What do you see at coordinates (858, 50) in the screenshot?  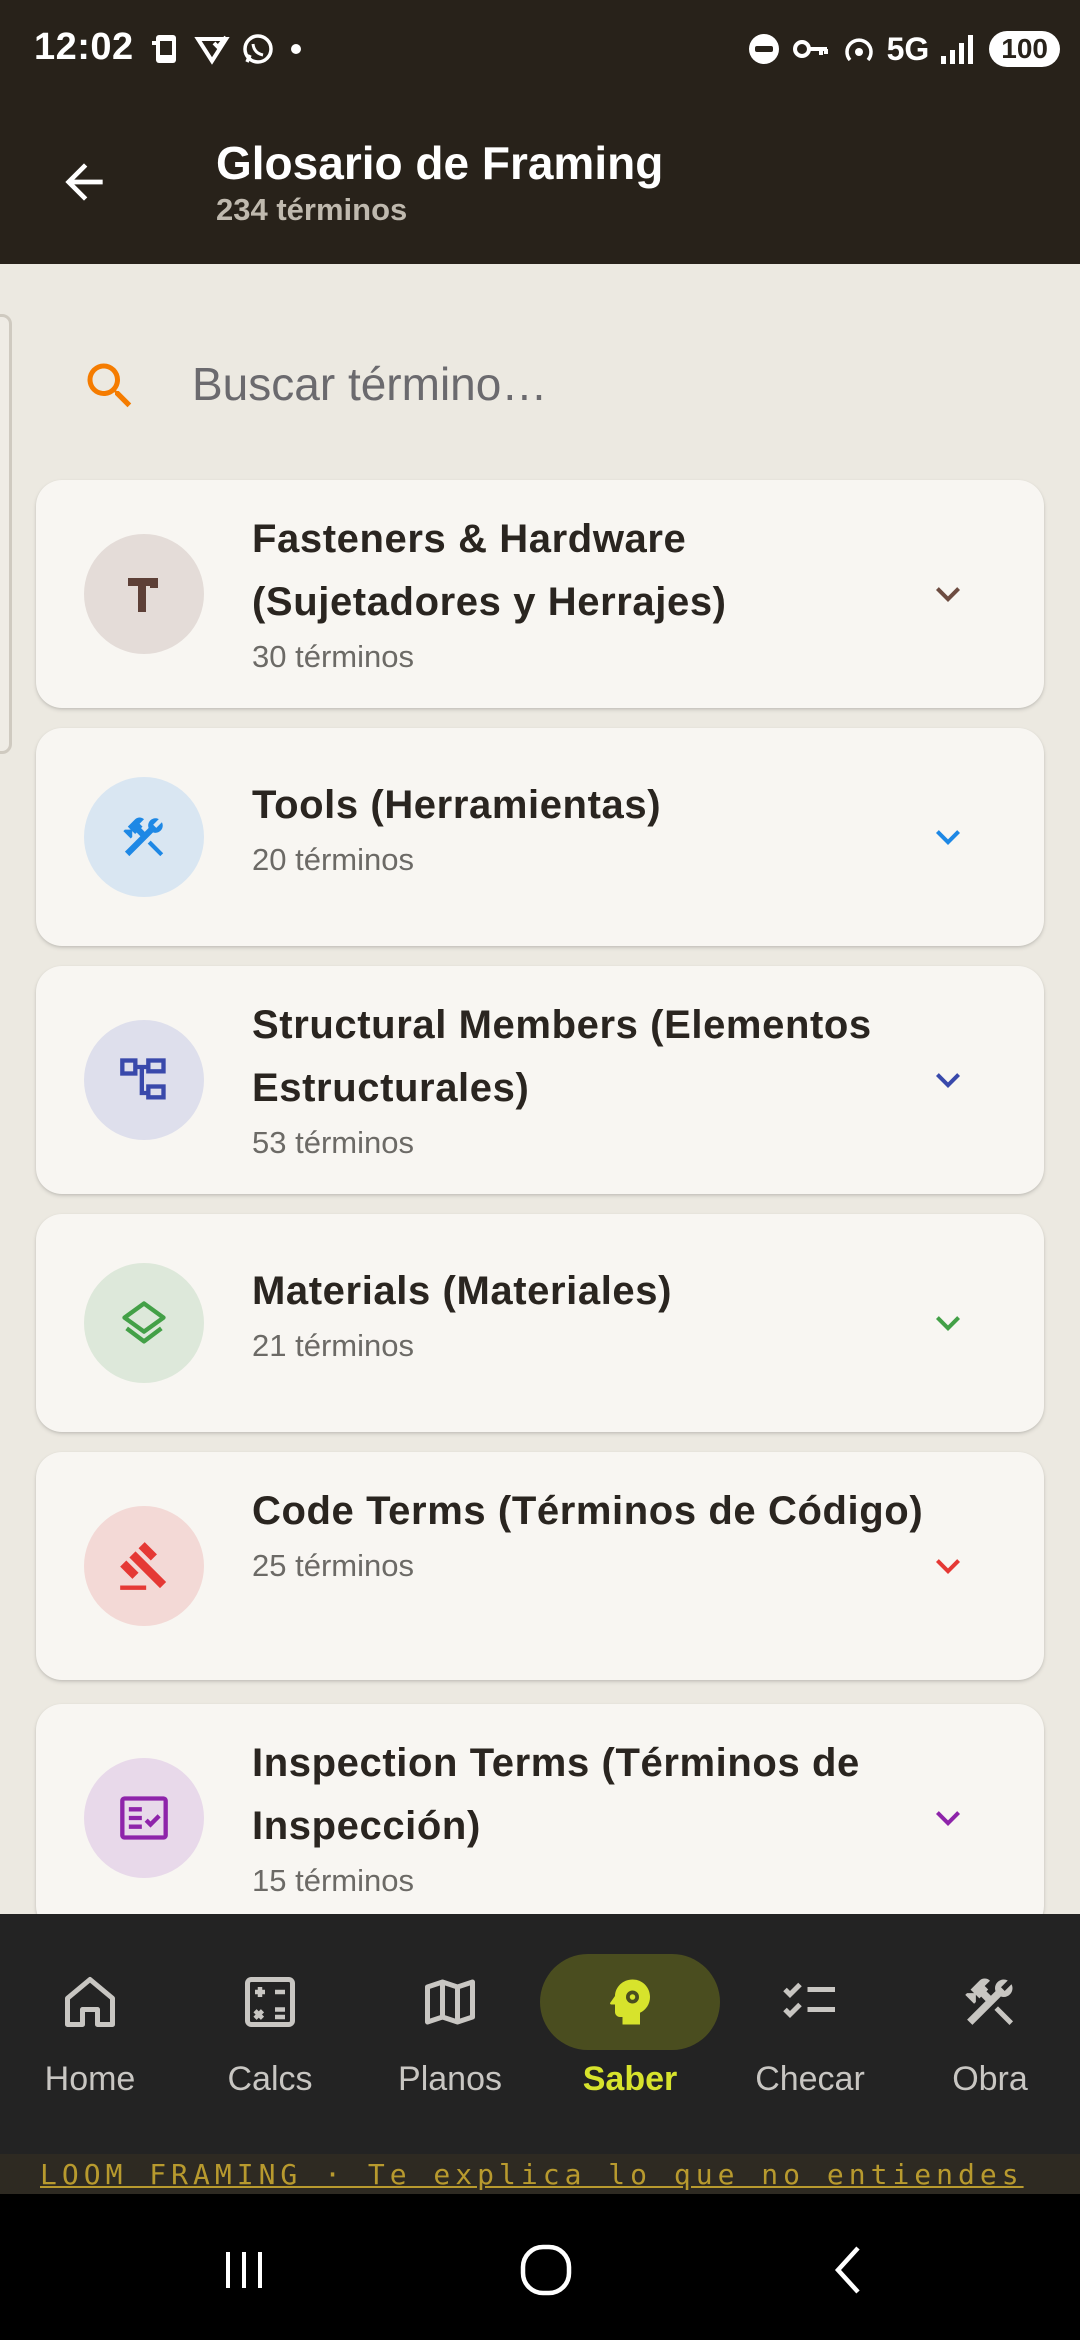 I see `hotspot-icon` at bounding box center [858, 50].